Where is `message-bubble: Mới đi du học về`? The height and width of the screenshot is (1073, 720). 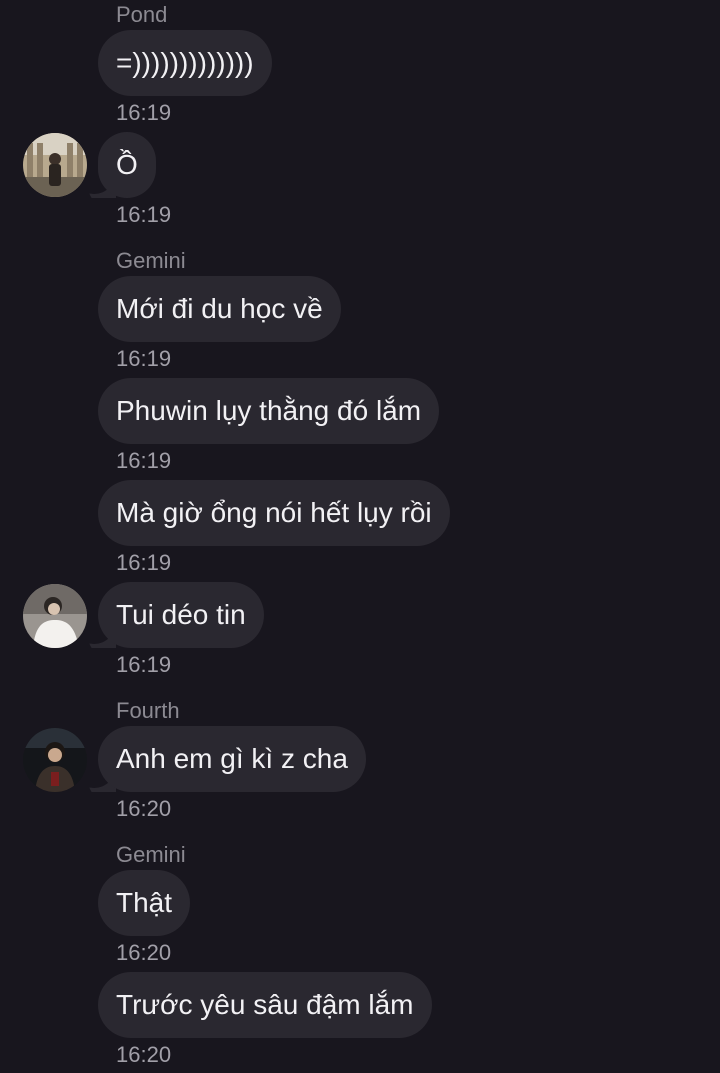
message-bubble: Mới đi du học về is located at coordinates (219, 309).